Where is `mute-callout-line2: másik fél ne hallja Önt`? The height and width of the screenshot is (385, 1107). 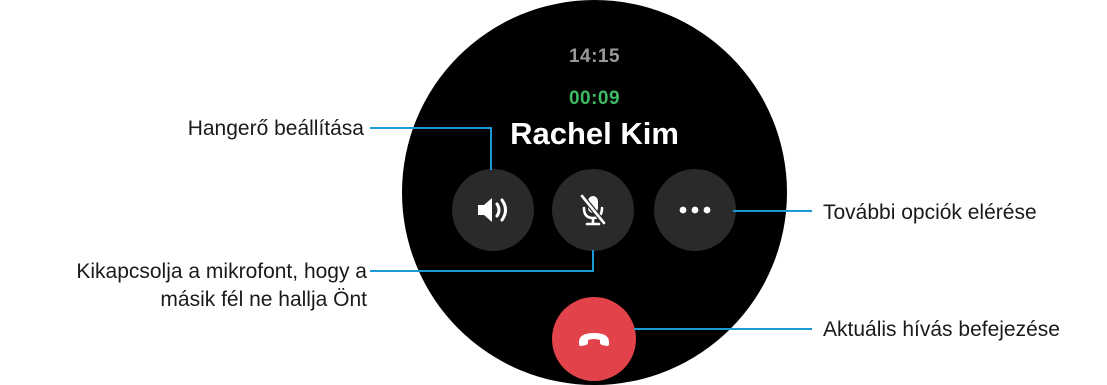
mute-callout-line2: másik fél ne hallja Önt is located at coordinates (263, 299).